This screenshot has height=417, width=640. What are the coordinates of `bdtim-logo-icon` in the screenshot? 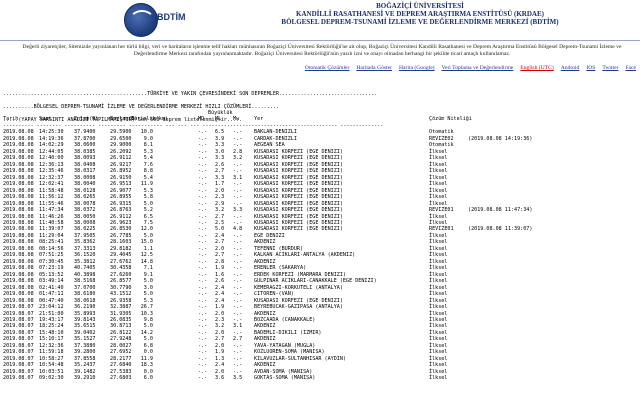 It's located at (141, 20).